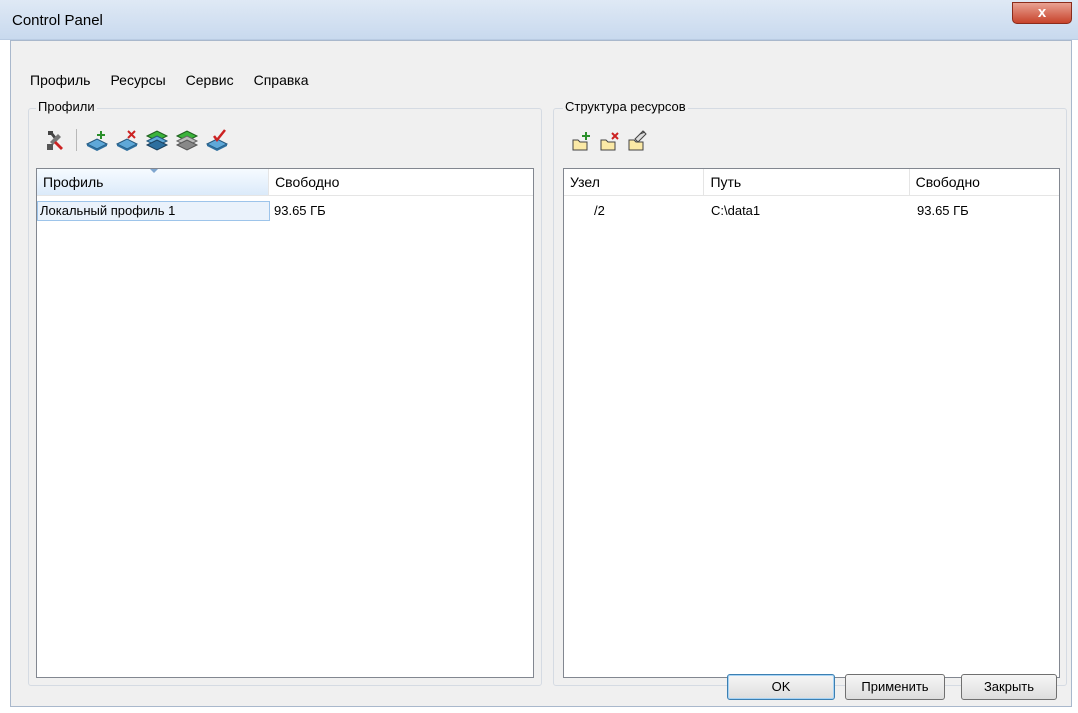  Describe the element at coordinates (56, 140) in the screenshot. I see `tools-icon` at that location.